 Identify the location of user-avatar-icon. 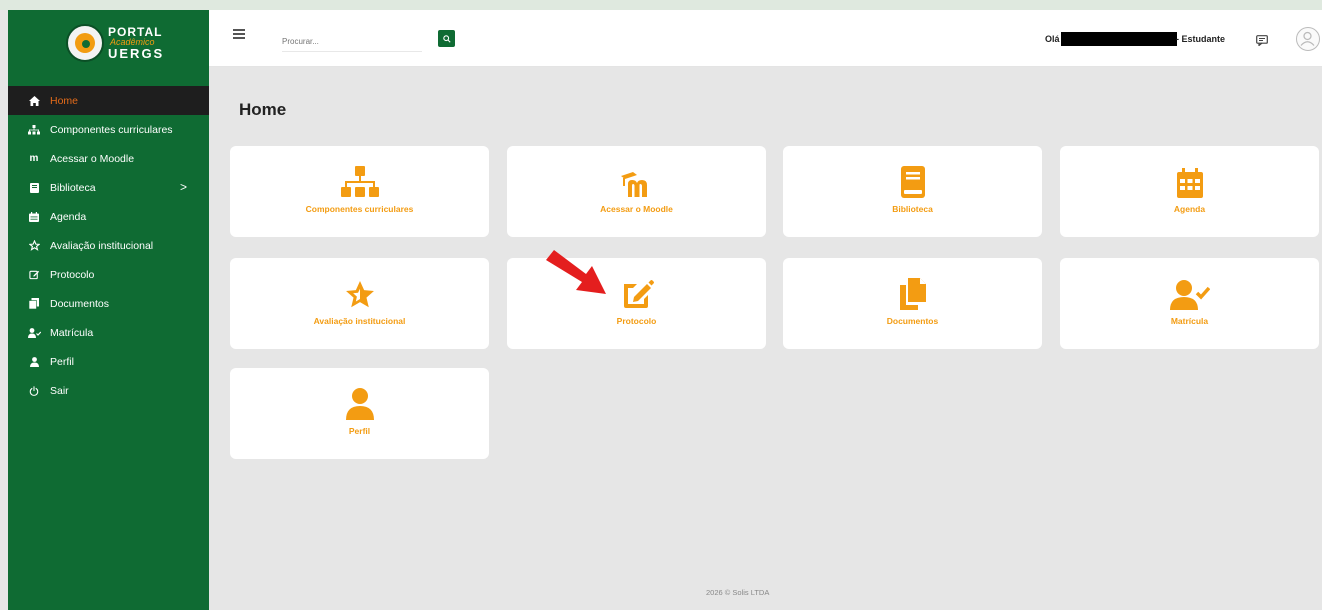
(1307, 38).